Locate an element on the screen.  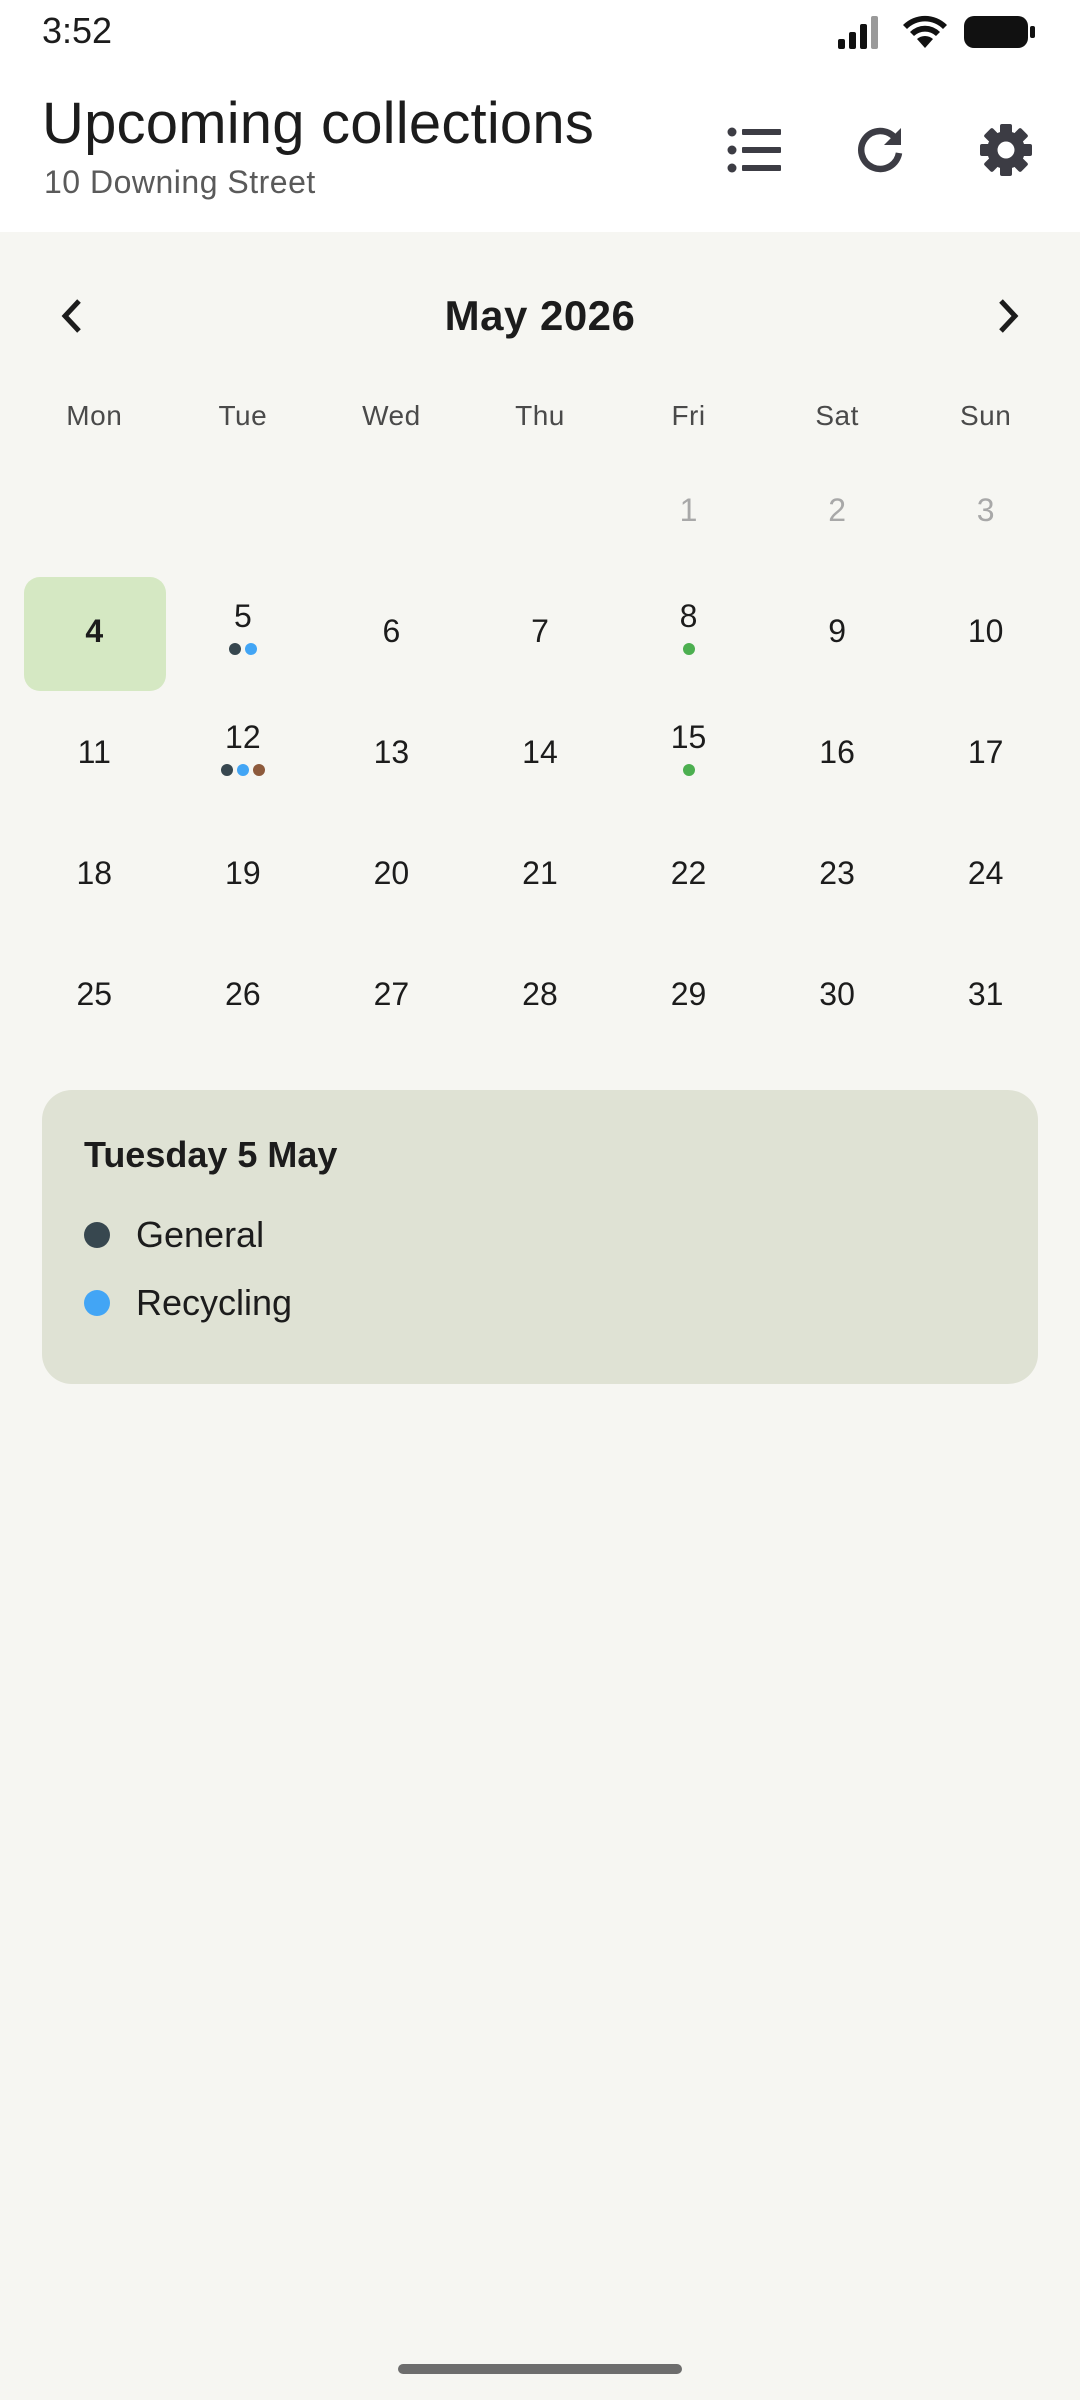
day-cell-31: 31 is located at coordinates (985, 994).